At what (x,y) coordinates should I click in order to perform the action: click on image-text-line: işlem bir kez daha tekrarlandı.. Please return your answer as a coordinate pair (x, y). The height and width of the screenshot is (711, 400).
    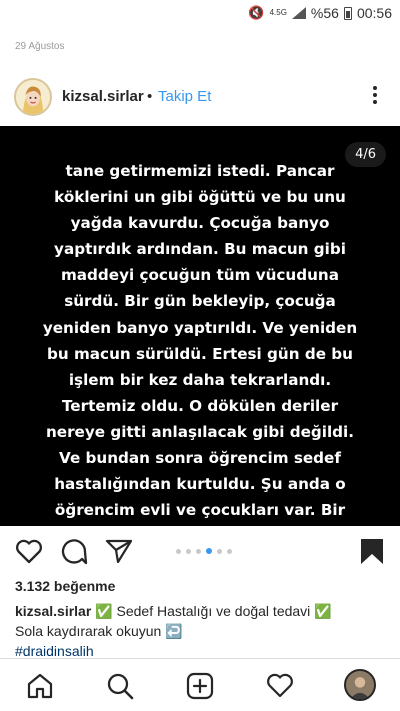
    Looking at the image, I should click on (200, 379).